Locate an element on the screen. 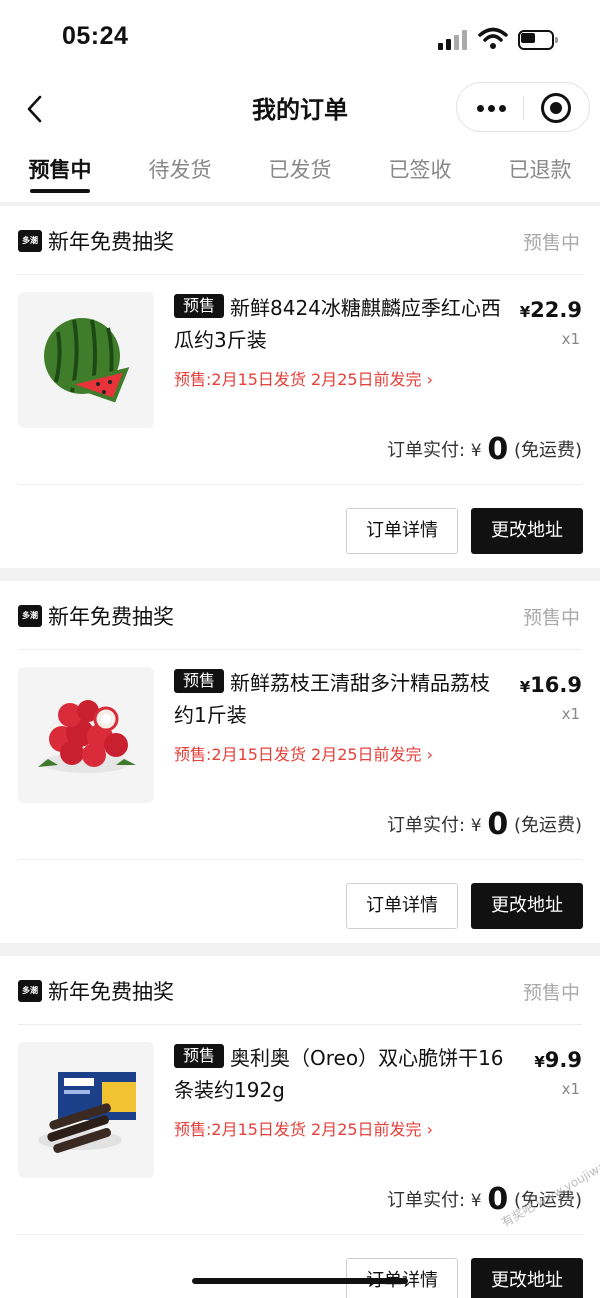  product-title: 奥利奥（Oreo）双心脆饼干16条装约192g is located at coordinates (341, 1074).